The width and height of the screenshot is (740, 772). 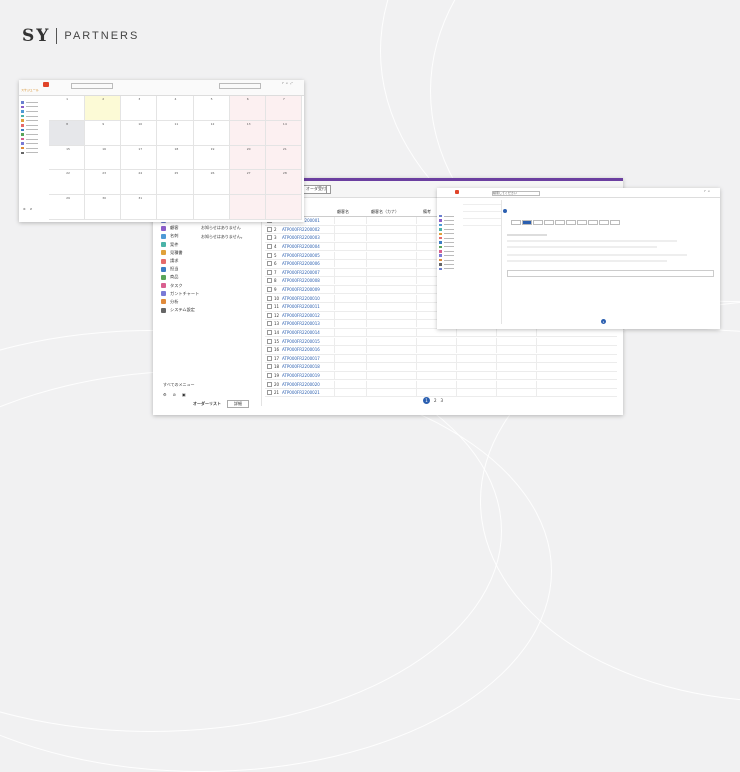 What do you see at coordinates (308, 229) in the screenshot?
I see `order-id-link: ATP000FR2200002` at bounding box center [308, 229].